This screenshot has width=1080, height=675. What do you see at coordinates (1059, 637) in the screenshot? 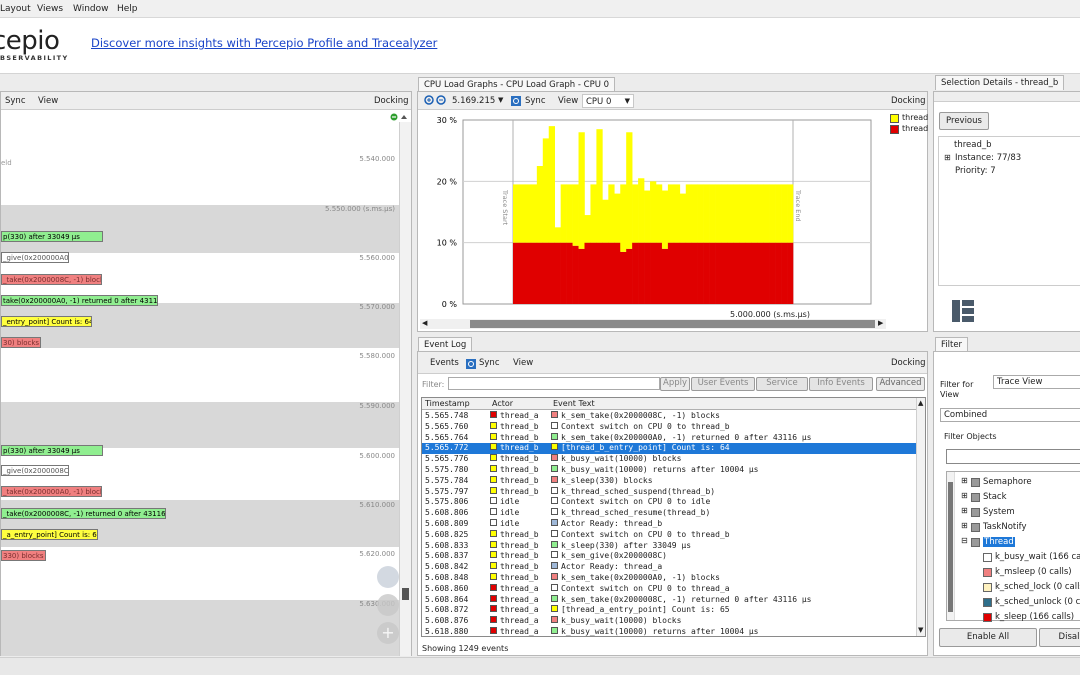
I see `disable-all-button: Disal` at bounding box center [1059, 637].